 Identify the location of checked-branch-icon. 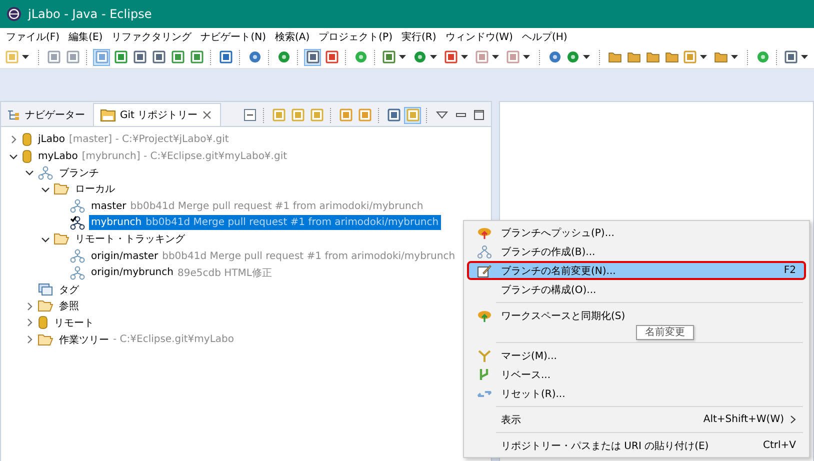
(77, 223).